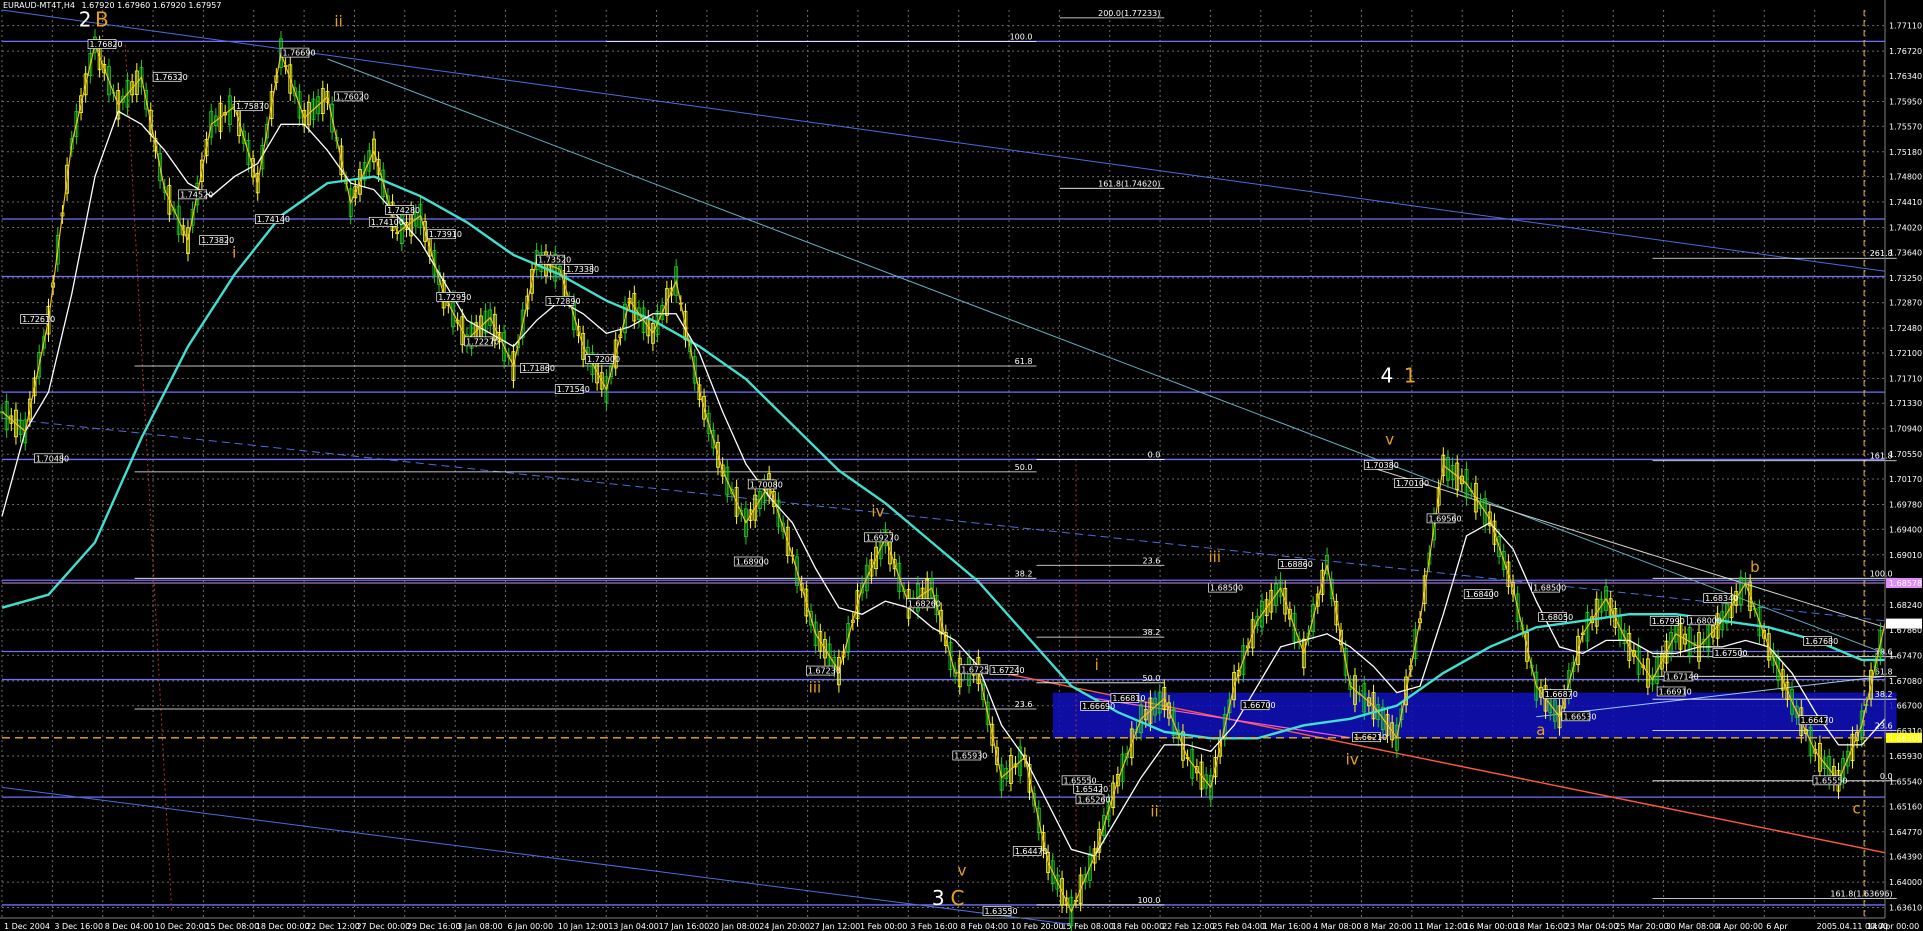  Describe the element at coordinates (1561, 694) in the screenshot. I see `price-tag-label: 1.66870` at that location.